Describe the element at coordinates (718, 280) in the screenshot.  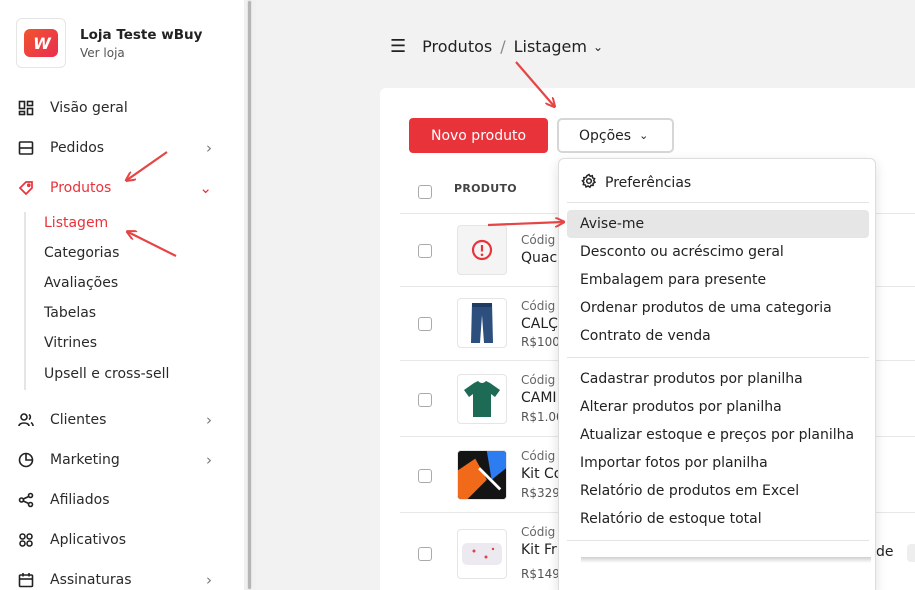
I see `menu-item-embalagem: Embalagem para presente` at that location.